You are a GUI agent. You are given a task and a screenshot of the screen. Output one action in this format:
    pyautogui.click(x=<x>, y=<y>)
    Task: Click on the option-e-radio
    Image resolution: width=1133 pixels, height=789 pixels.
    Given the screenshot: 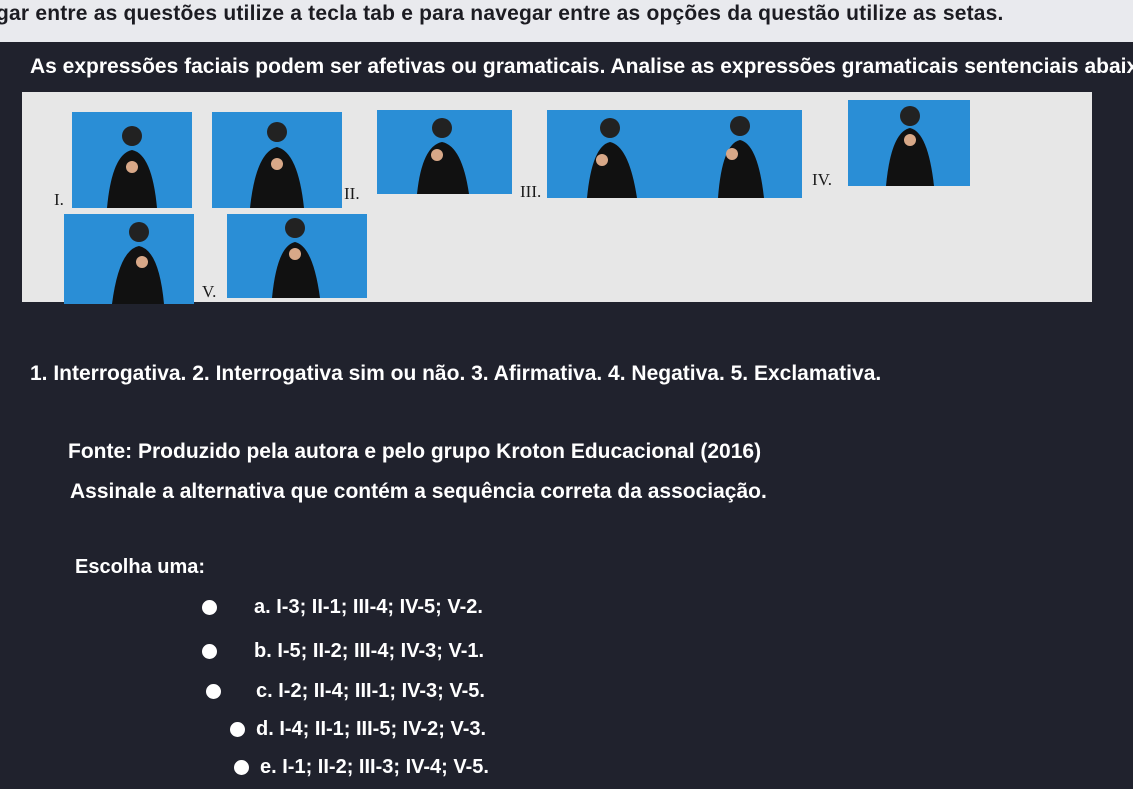 What is the action you would take?
    pyautogui.click(x=241, y=767)
    